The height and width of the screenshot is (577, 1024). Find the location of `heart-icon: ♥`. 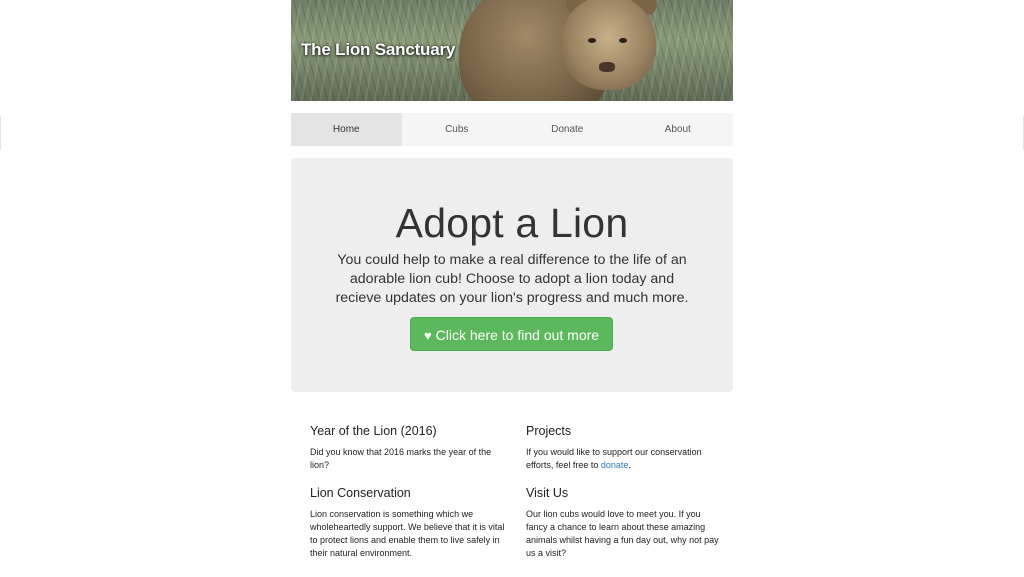

heart-icon: ♥ is located at coordinates (427, 335).